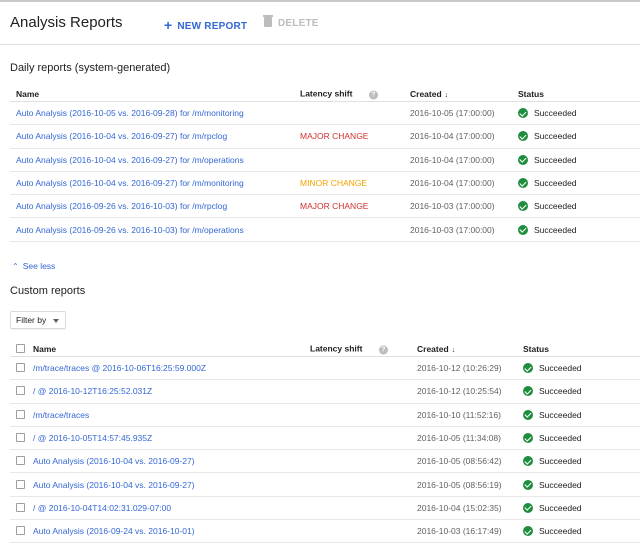  I want to click on created-date: 2016-10-04 (17:00:00), so click(452, 136).